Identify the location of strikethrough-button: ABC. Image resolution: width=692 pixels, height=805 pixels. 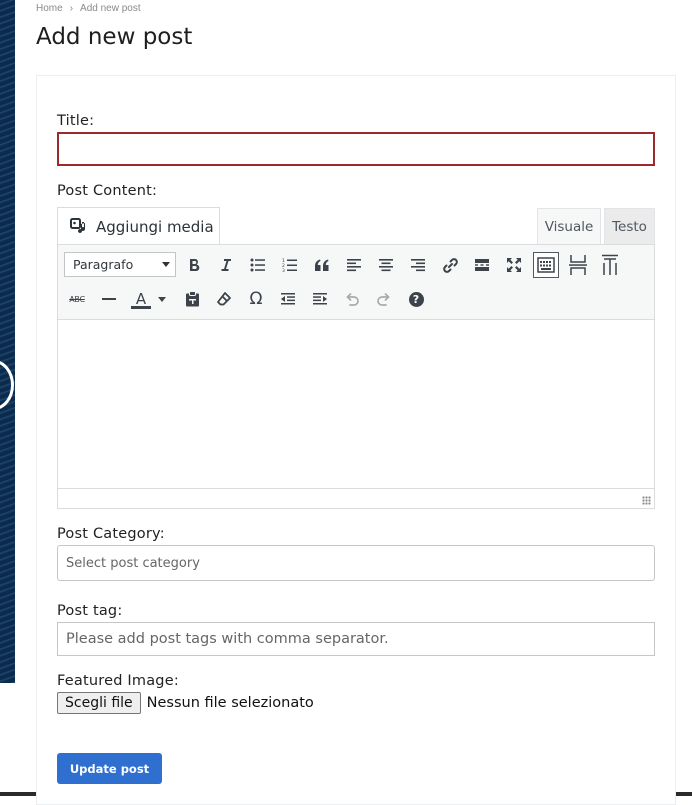
(77, 299).